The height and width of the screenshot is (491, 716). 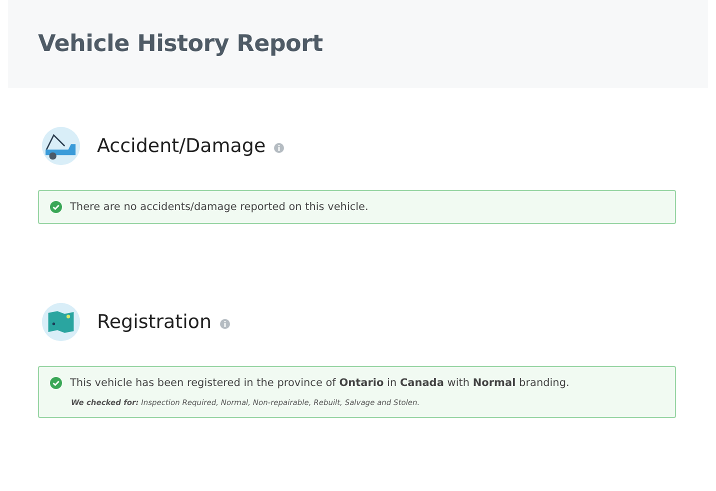 I want to click on alert-message: This vehicle has been registered in the province of Ontario in Canada with Normal branding., so click(x=320, y=383).